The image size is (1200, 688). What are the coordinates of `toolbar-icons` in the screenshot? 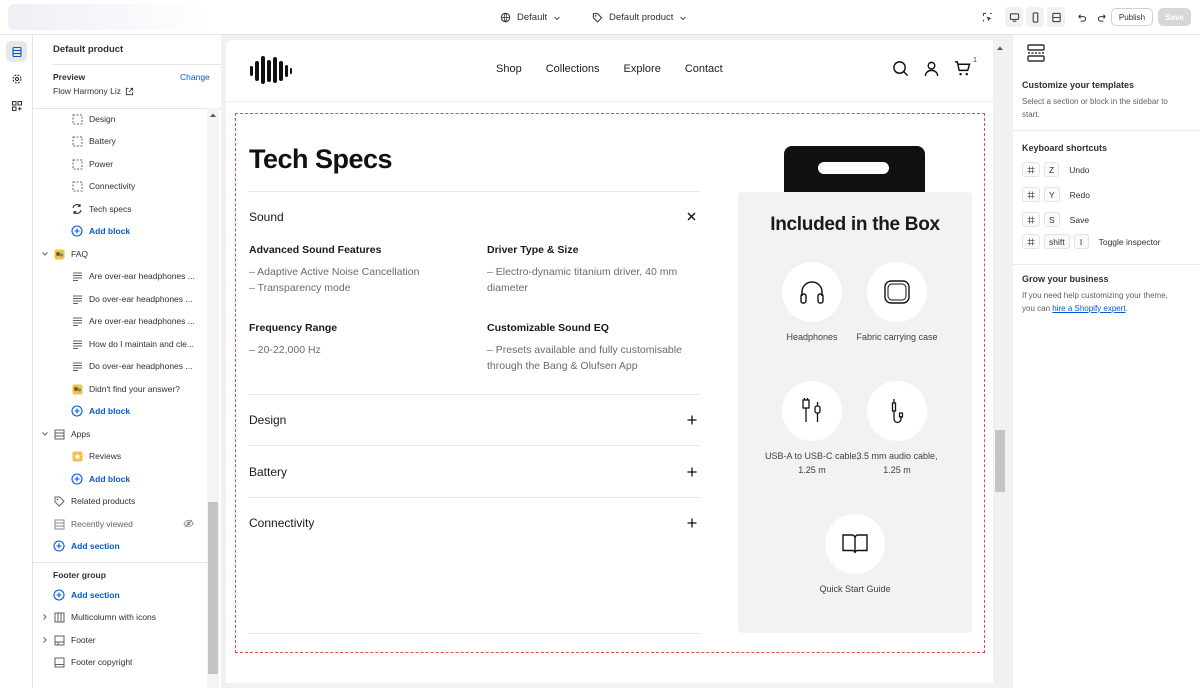 It's located at (1044, 17).